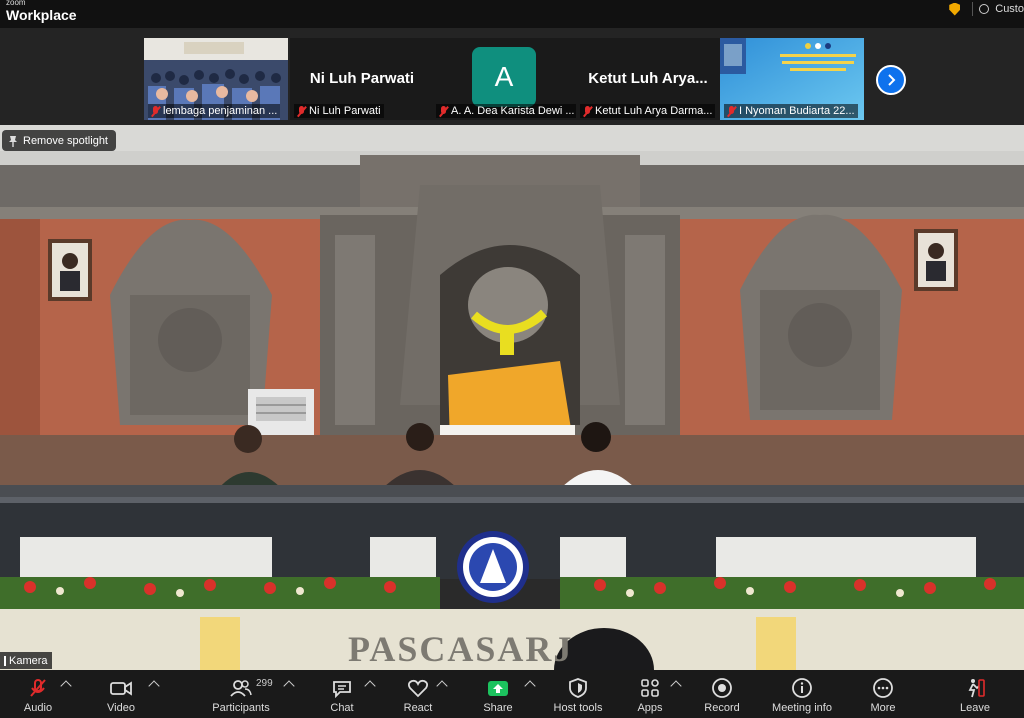 The image size is (1024, 718). What do you see at coordinates (722, 688) in the screenshot?
I see `record-icon` at bounding box center [722, 688].